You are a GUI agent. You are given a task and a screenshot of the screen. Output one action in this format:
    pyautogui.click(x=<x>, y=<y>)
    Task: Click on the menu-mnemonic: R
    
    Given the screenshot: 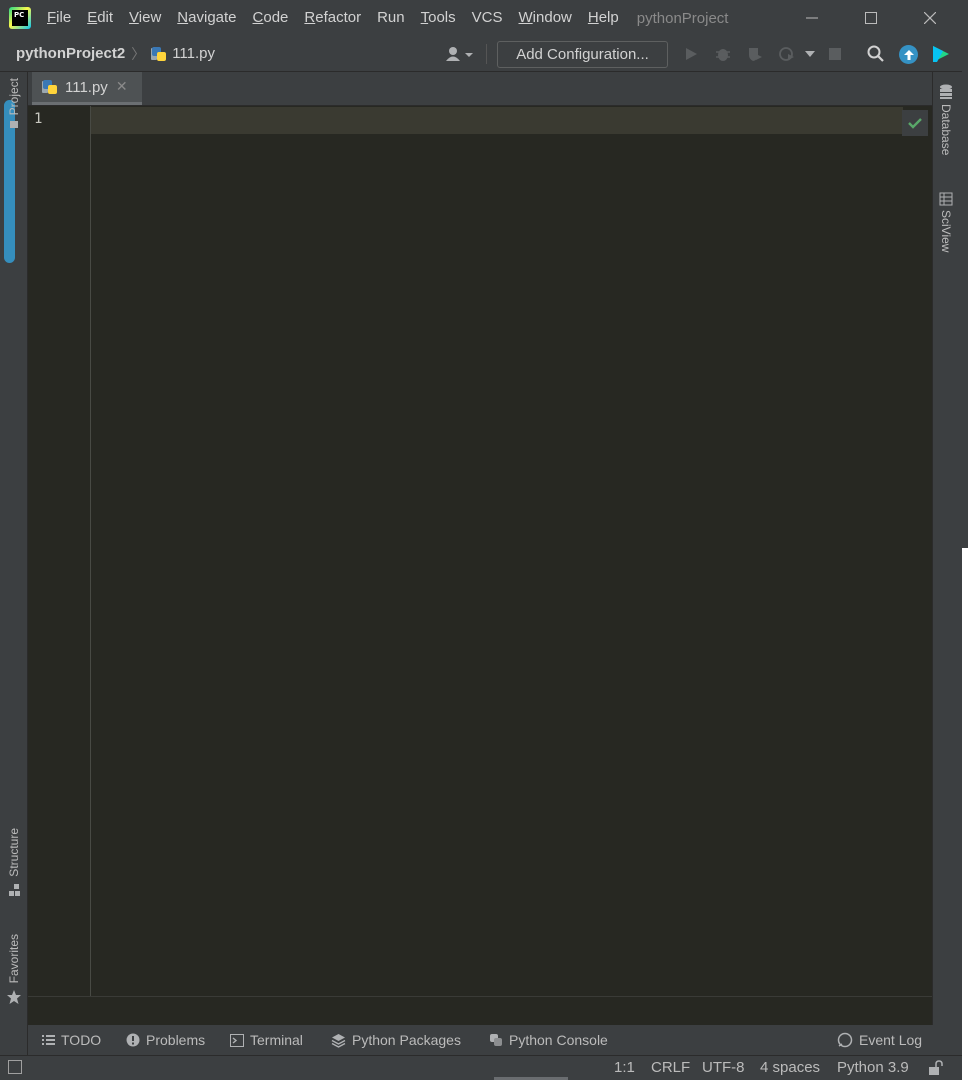 What is the action you would take?
    pyautogui.click(x=310, y=17)
    